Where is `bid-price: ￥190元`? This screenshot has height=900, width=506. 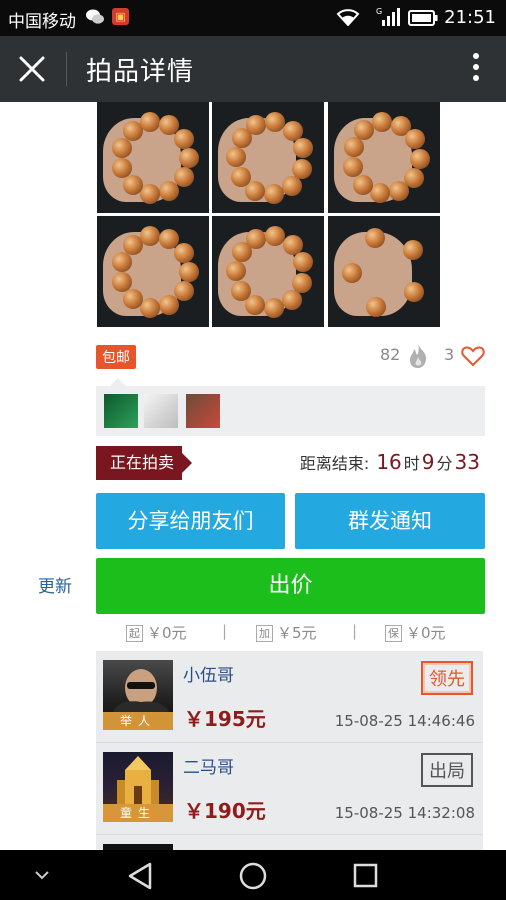 bid-price: ￥190元 is located at coordinates (225, 811).